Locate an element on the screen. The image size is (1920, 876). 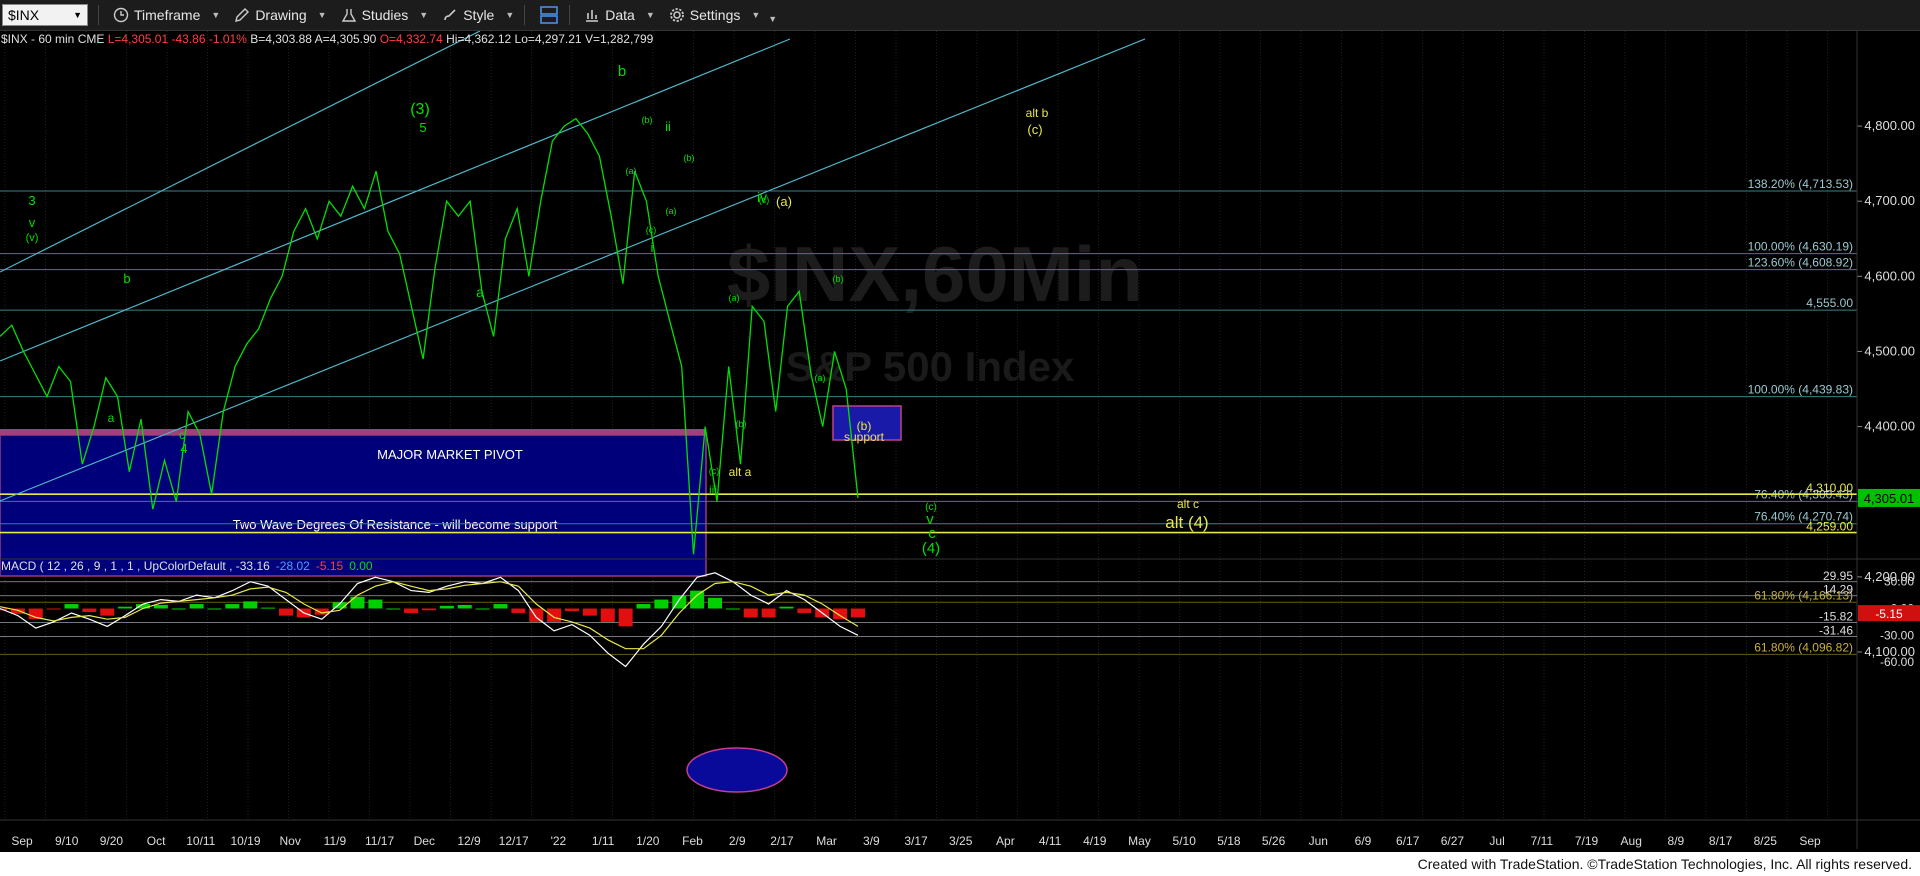
x-tick-label: 2/17 is located at coordinates (782, 841).